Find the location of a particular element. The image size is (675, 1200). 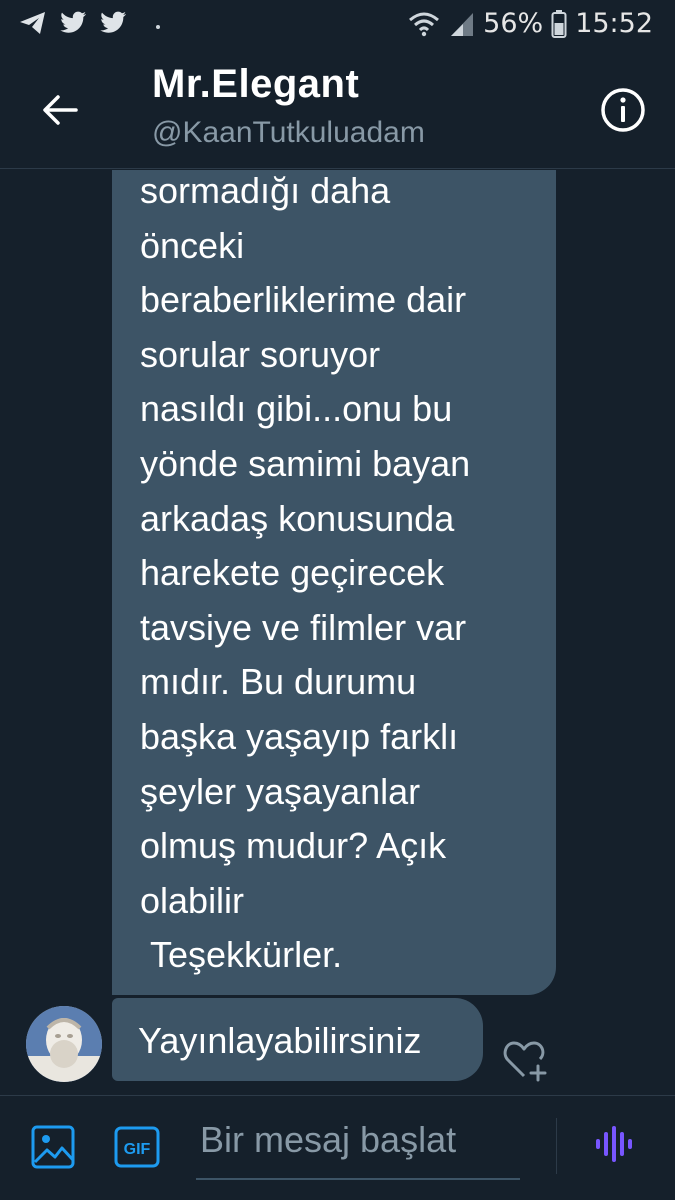

clock: 15:52 is located at coordinates (614, 23).